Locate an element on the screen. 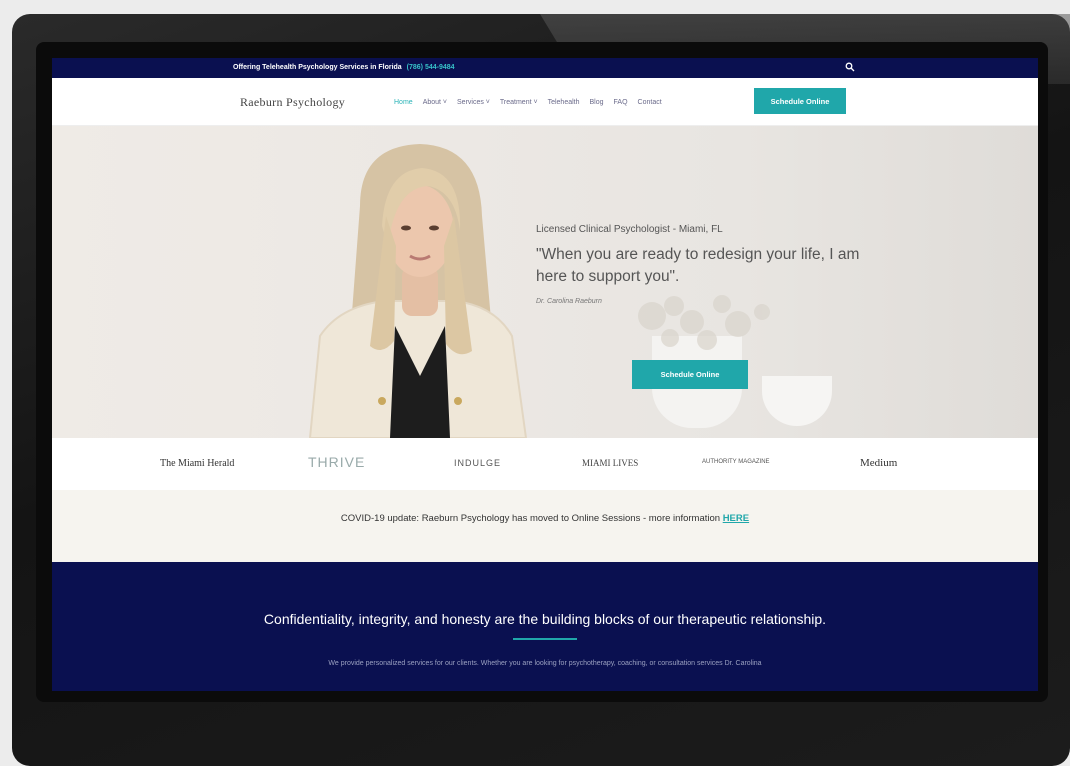 This screenshot has width=1070, height=766. press-logo-thrive: THRIVE is located at coordinates (336, 462).